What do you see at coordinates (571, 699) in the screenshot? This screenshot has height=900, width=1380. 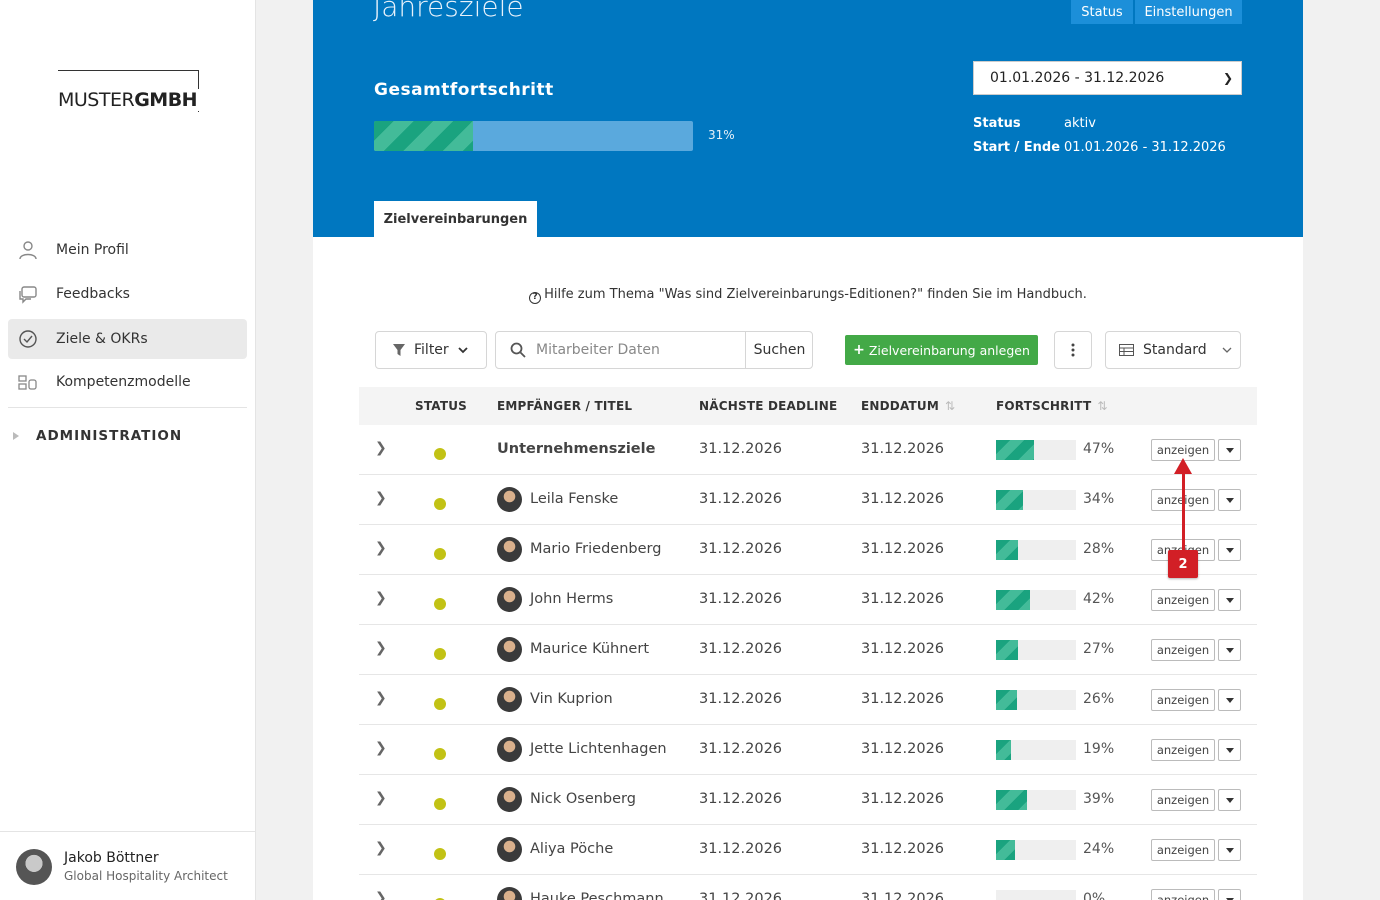 I see `recipient-name: Vin Kuprion` at bounding box center [571, 699].